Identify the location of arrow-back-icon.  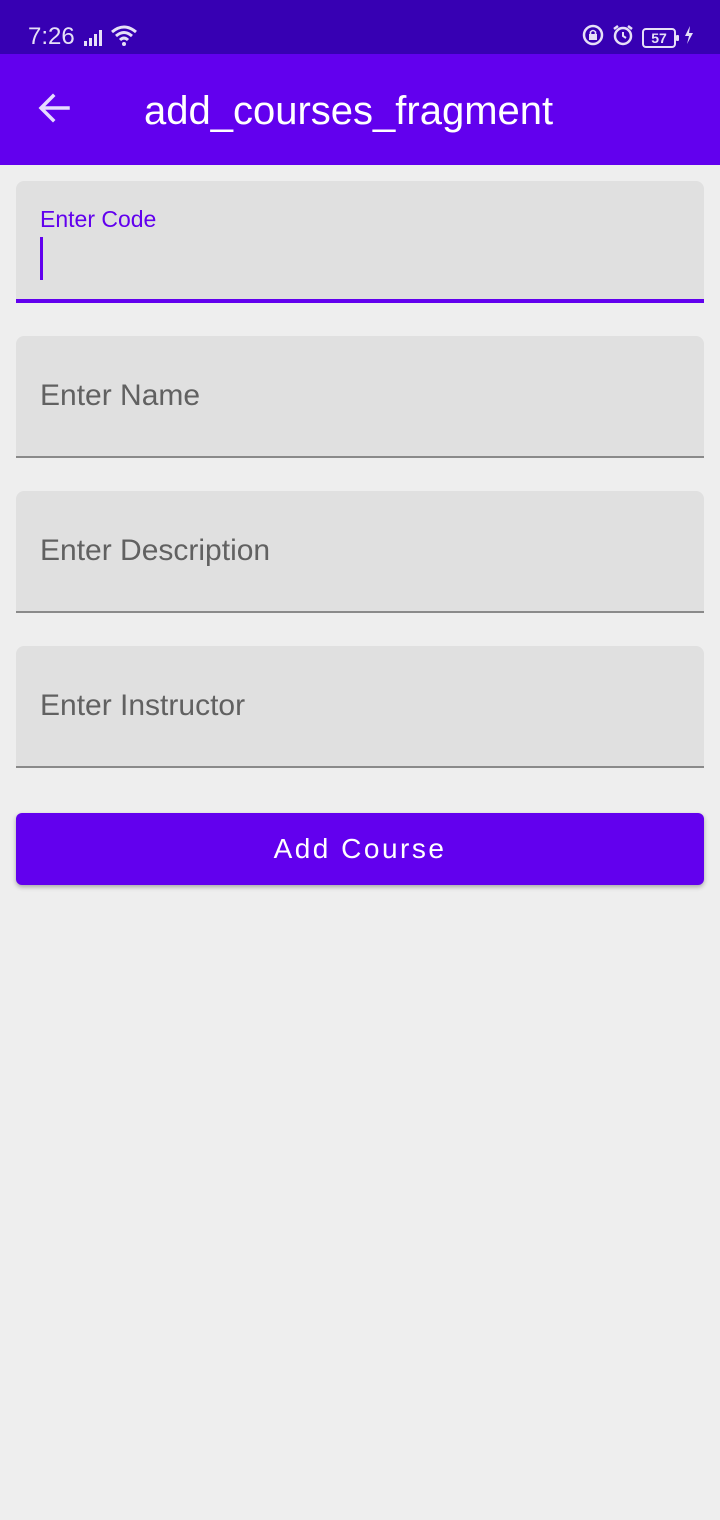
(54, 110).